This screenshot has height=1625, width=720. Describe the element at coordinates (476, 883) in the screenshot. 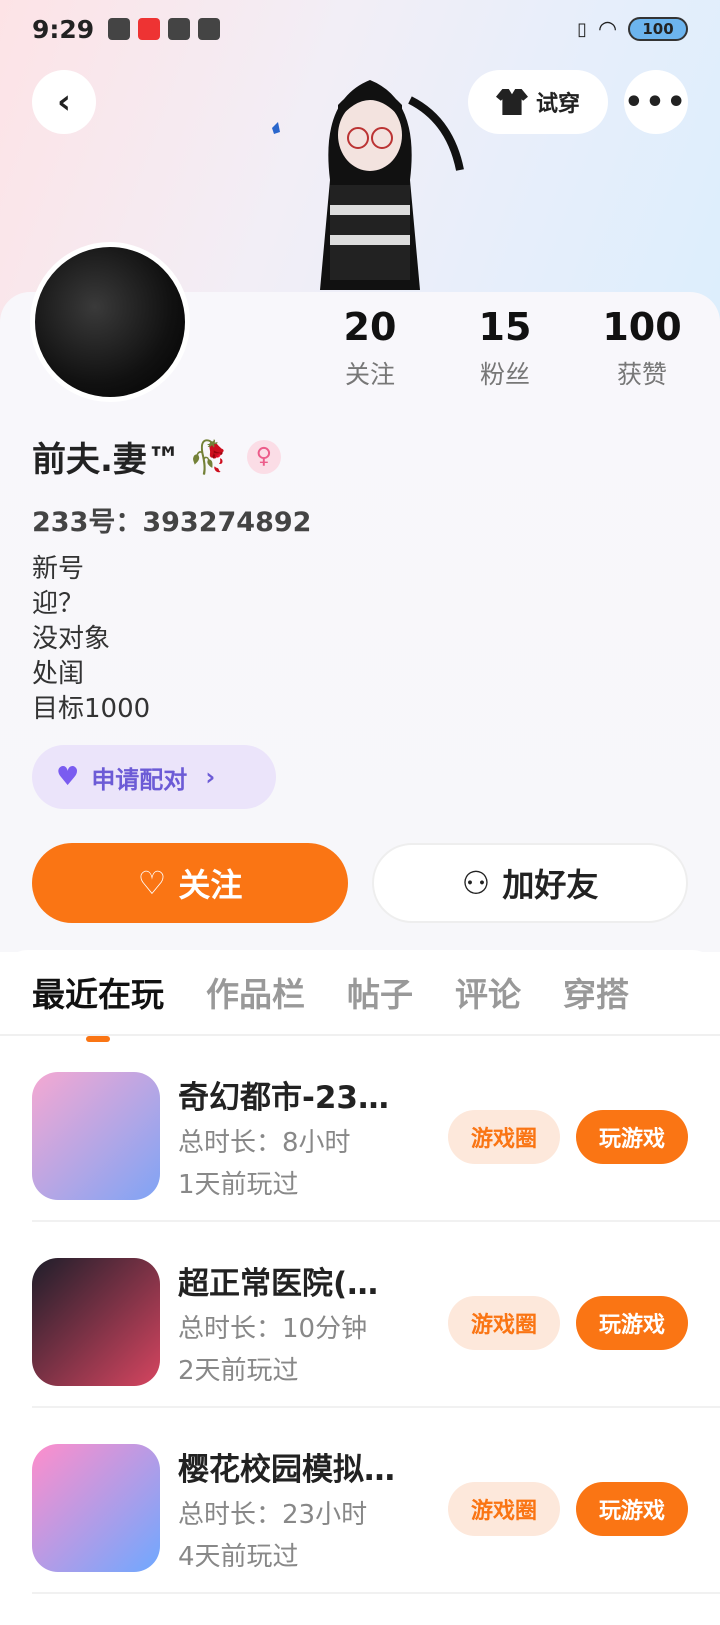

I see `user-plus-icon: ⚇` at that location.